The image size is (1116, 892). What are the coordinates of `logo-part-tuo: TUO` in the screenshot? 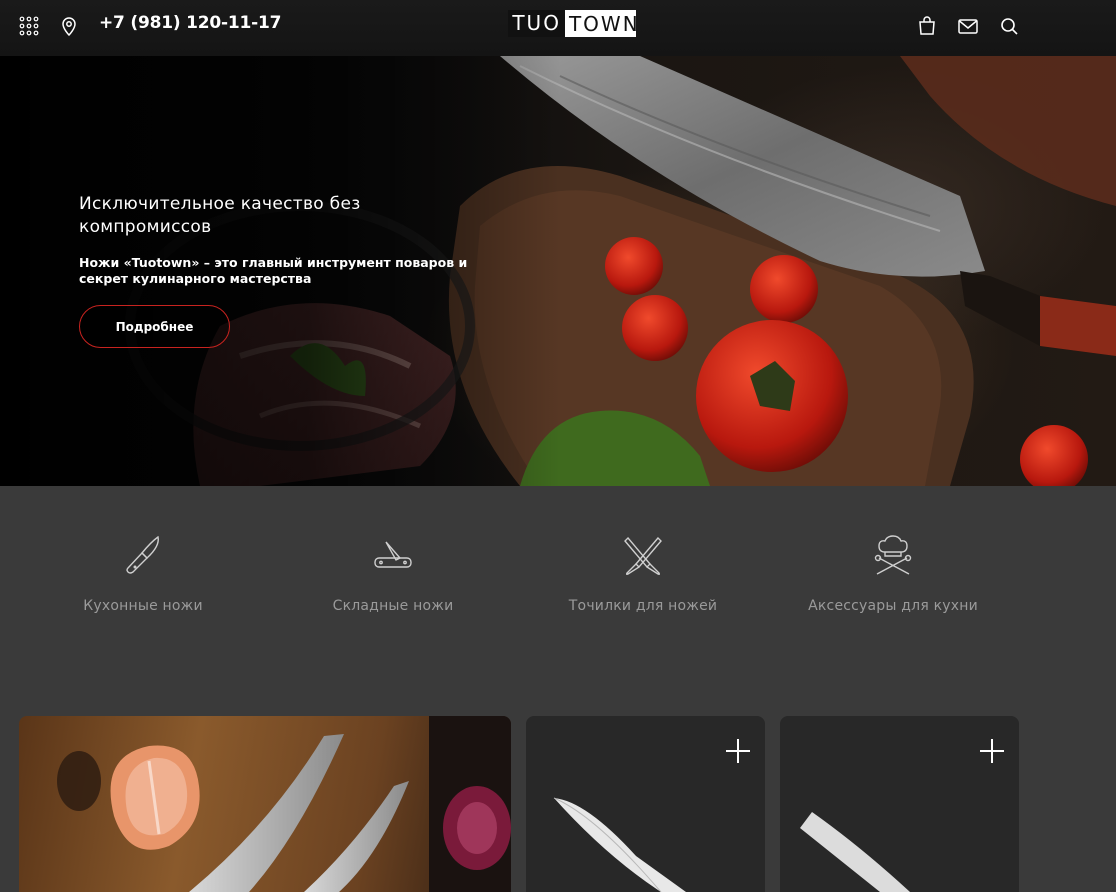 It's located at (536, 23).